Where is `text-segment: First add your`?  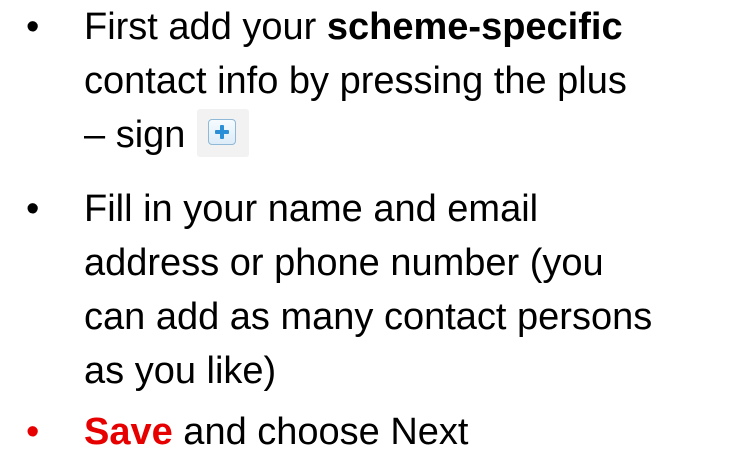 text-segment: First add your is located at coordinates (205, 27).